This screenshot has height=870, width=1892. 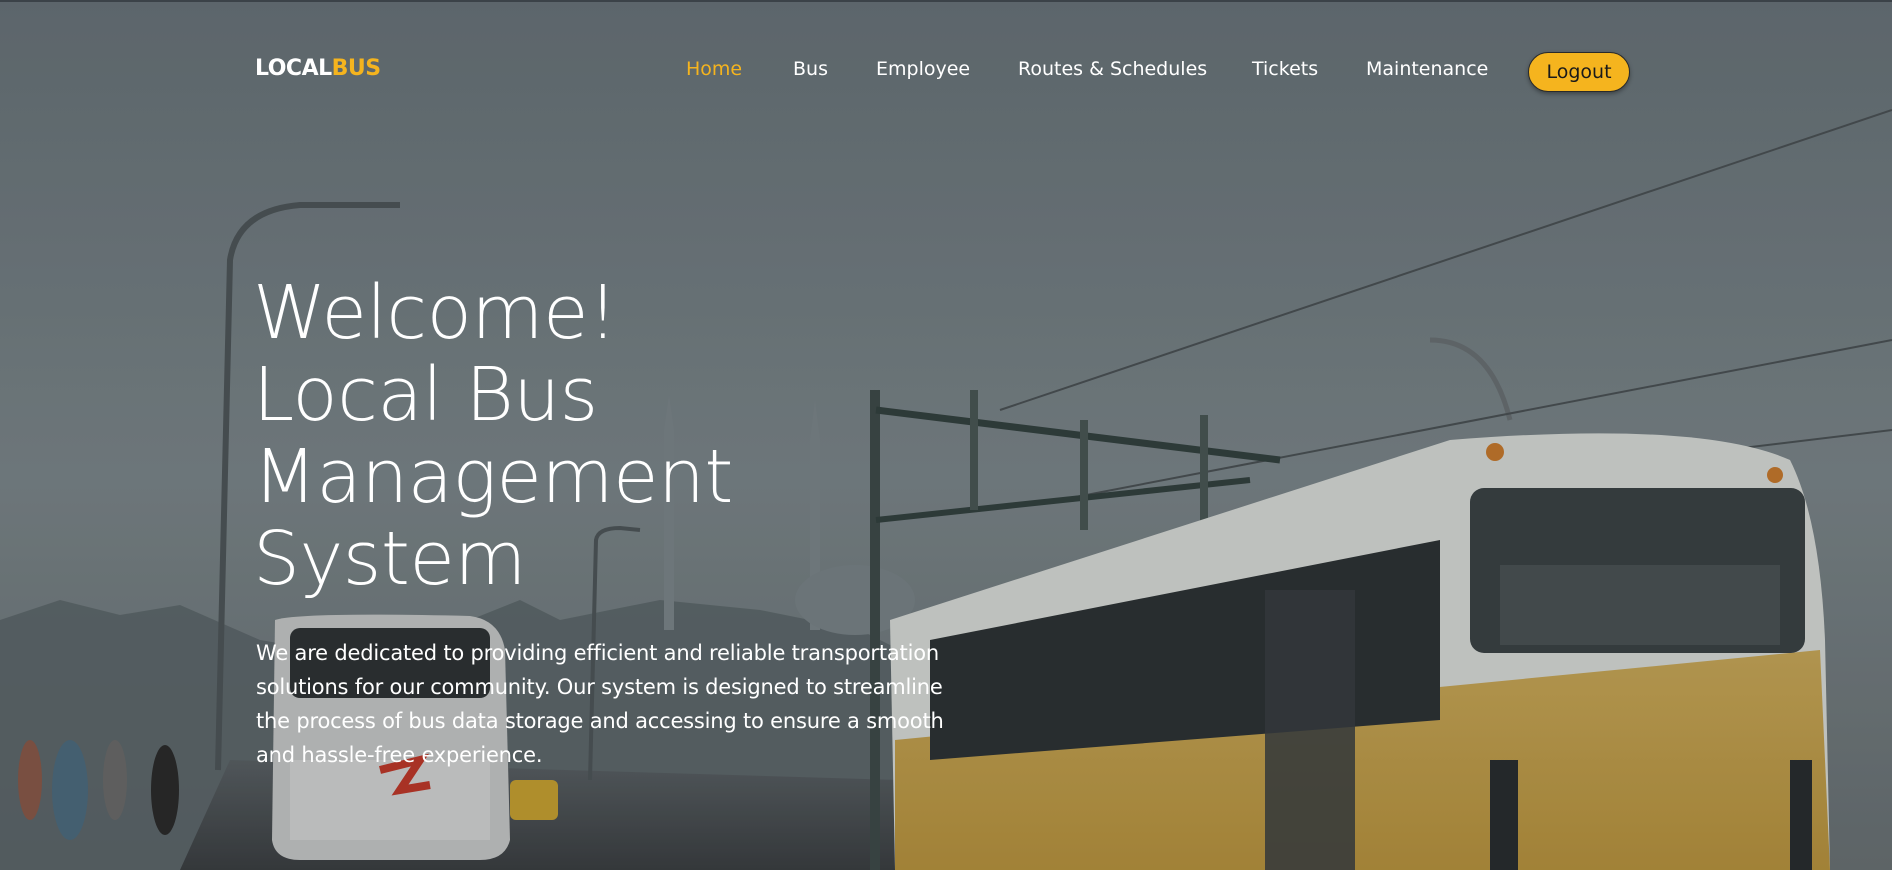 I want to click on nav-link-employee: Employee, so click(x=923, y=69).